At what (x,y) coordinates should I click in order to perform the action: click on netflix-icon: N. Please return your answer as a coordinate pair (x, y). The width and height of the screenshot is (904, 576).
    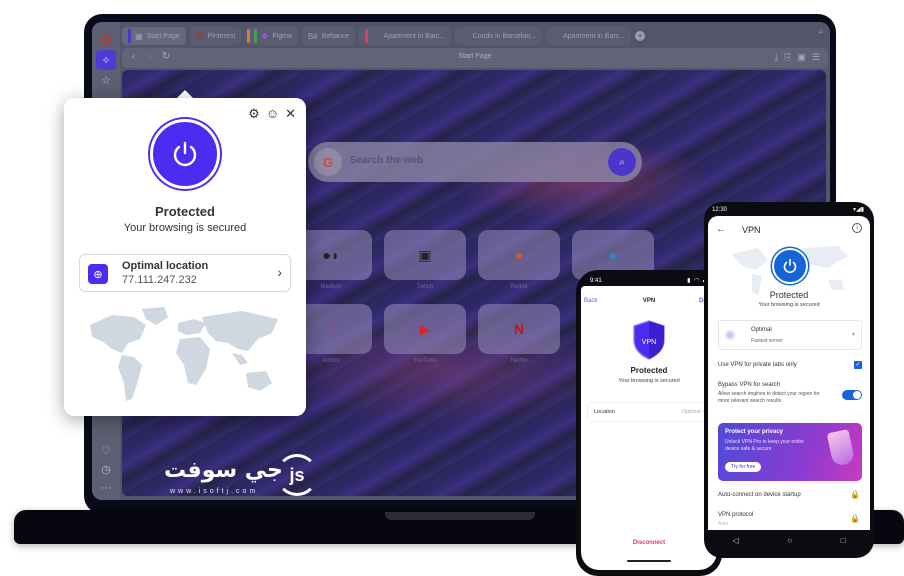
    Looking at the image, I should click on (519, 329).